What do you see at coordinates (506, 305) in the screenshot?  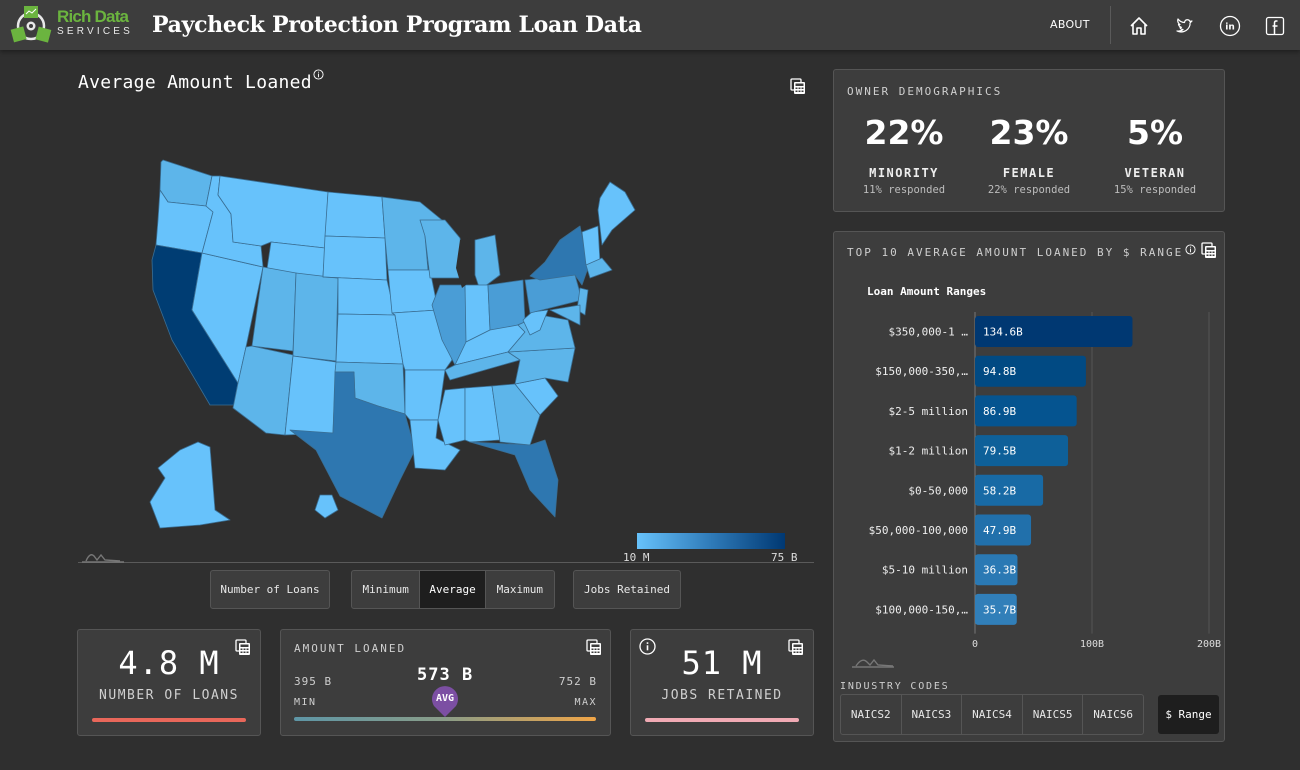 I see `state-ohio` at bounding box center [506, 305].